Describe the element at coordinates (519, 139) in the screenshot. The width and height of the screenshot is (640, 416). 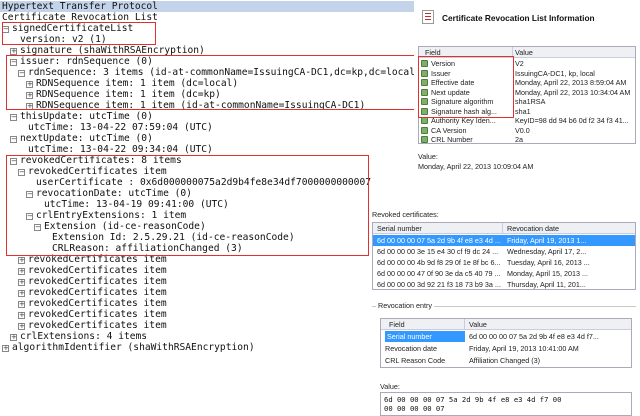
I see `field-value: 2a` at that location.